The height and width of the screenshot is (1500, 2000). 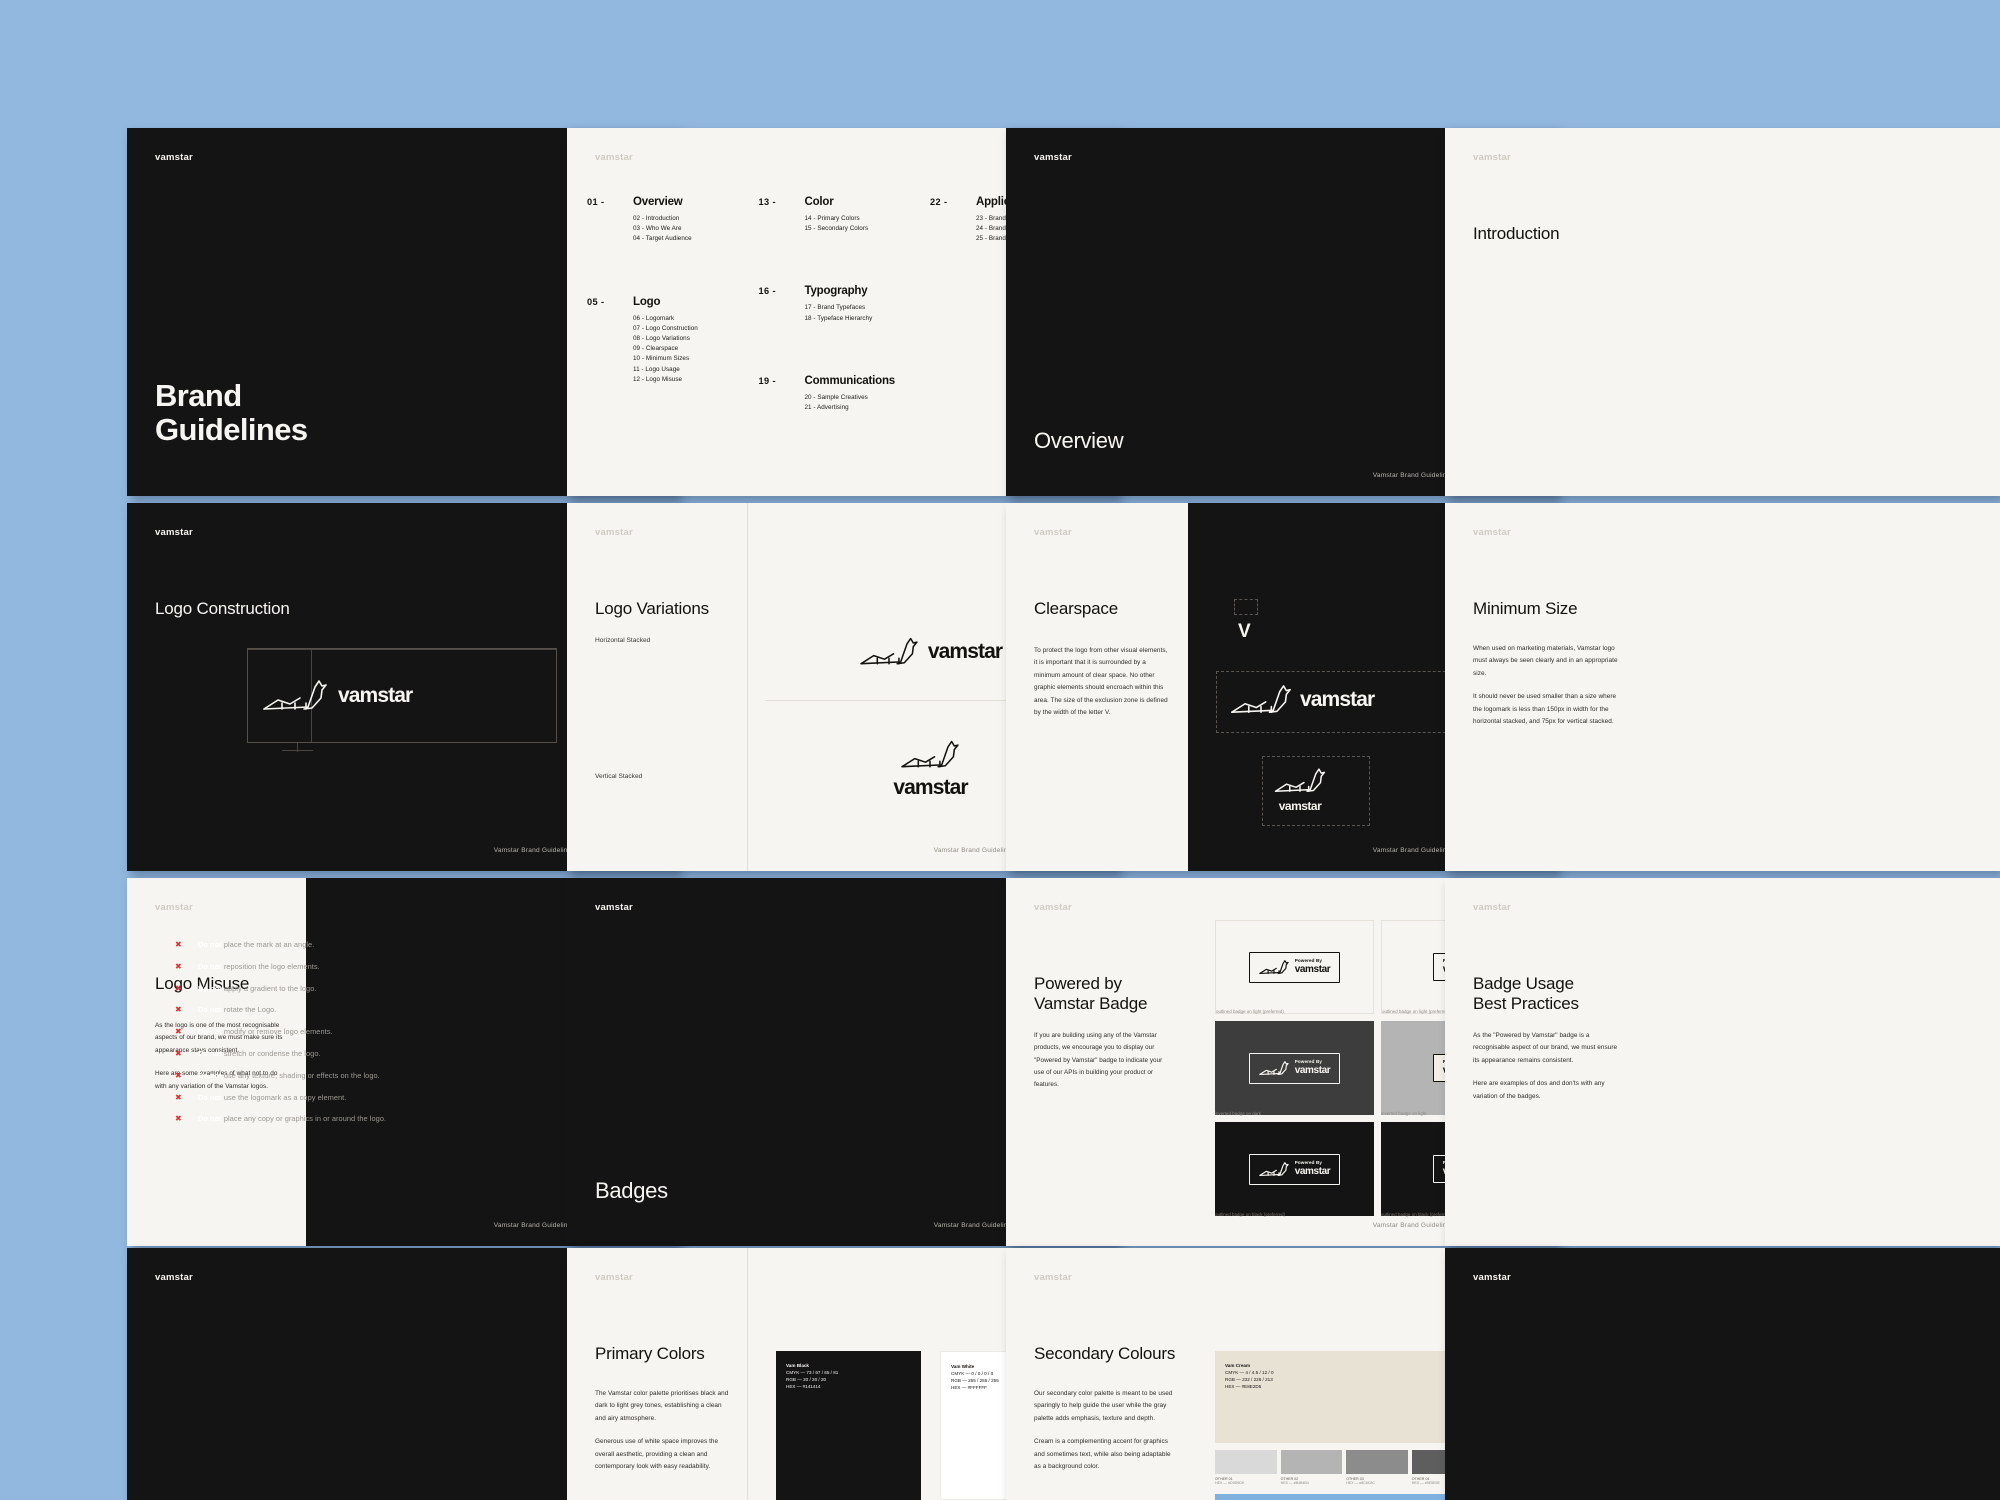 What do you see at coordinates (619, 776) in the screenshot?
I see `label-vertical-stacked: Vertical Stacked` at bounding box center [619, 776].